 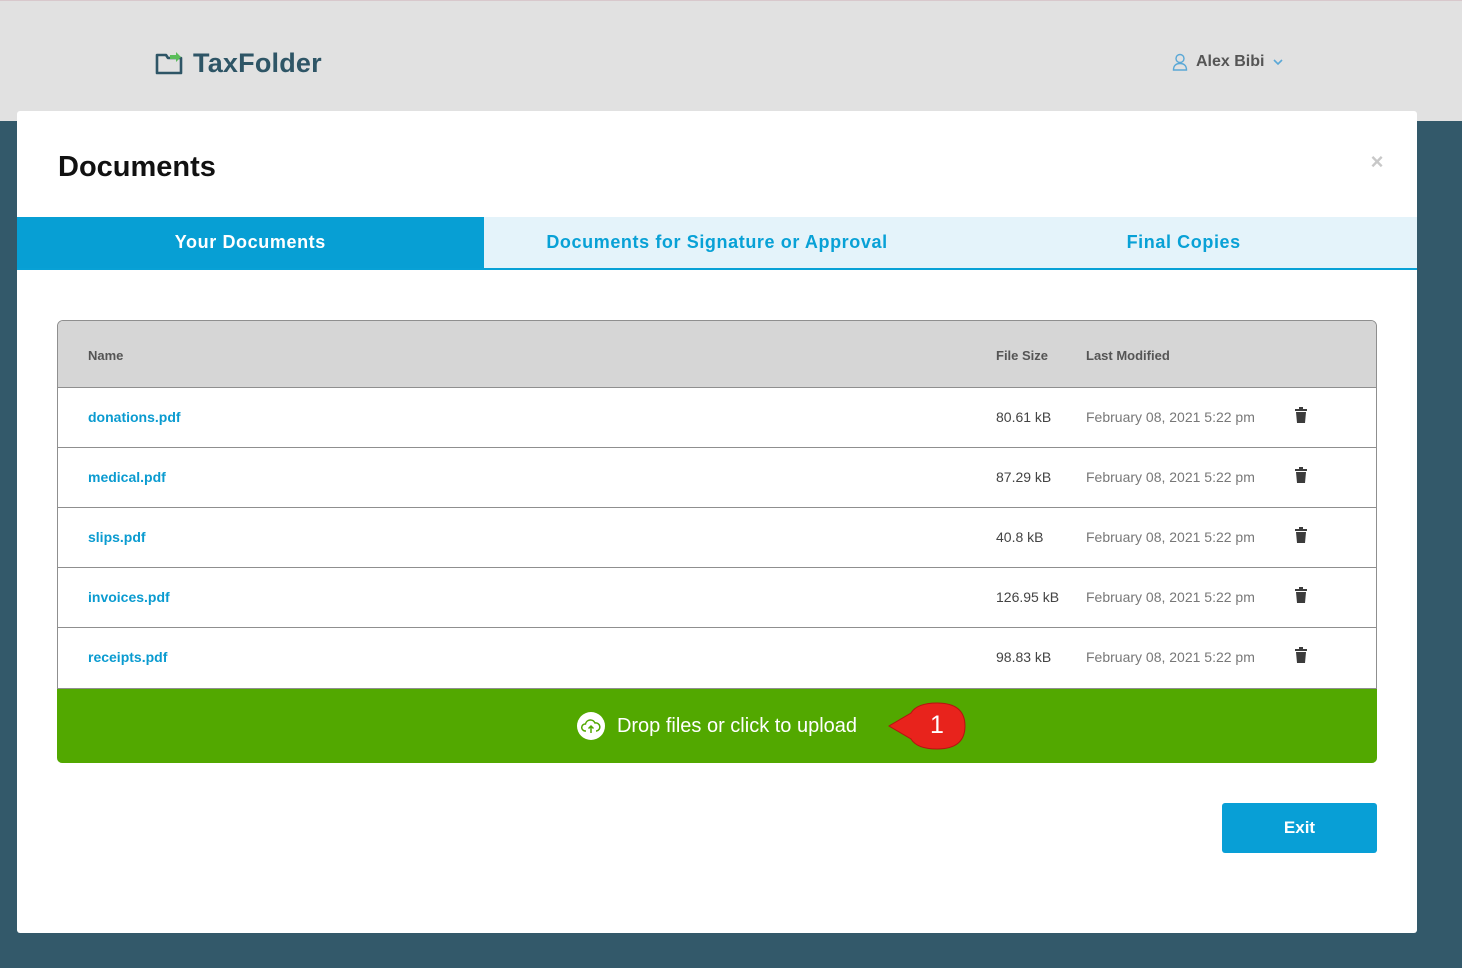 What do you see at coordinates (127, 477) in the screenshot?
I see `file-name-link: medical.pdf` at bounding box center [127, 477].